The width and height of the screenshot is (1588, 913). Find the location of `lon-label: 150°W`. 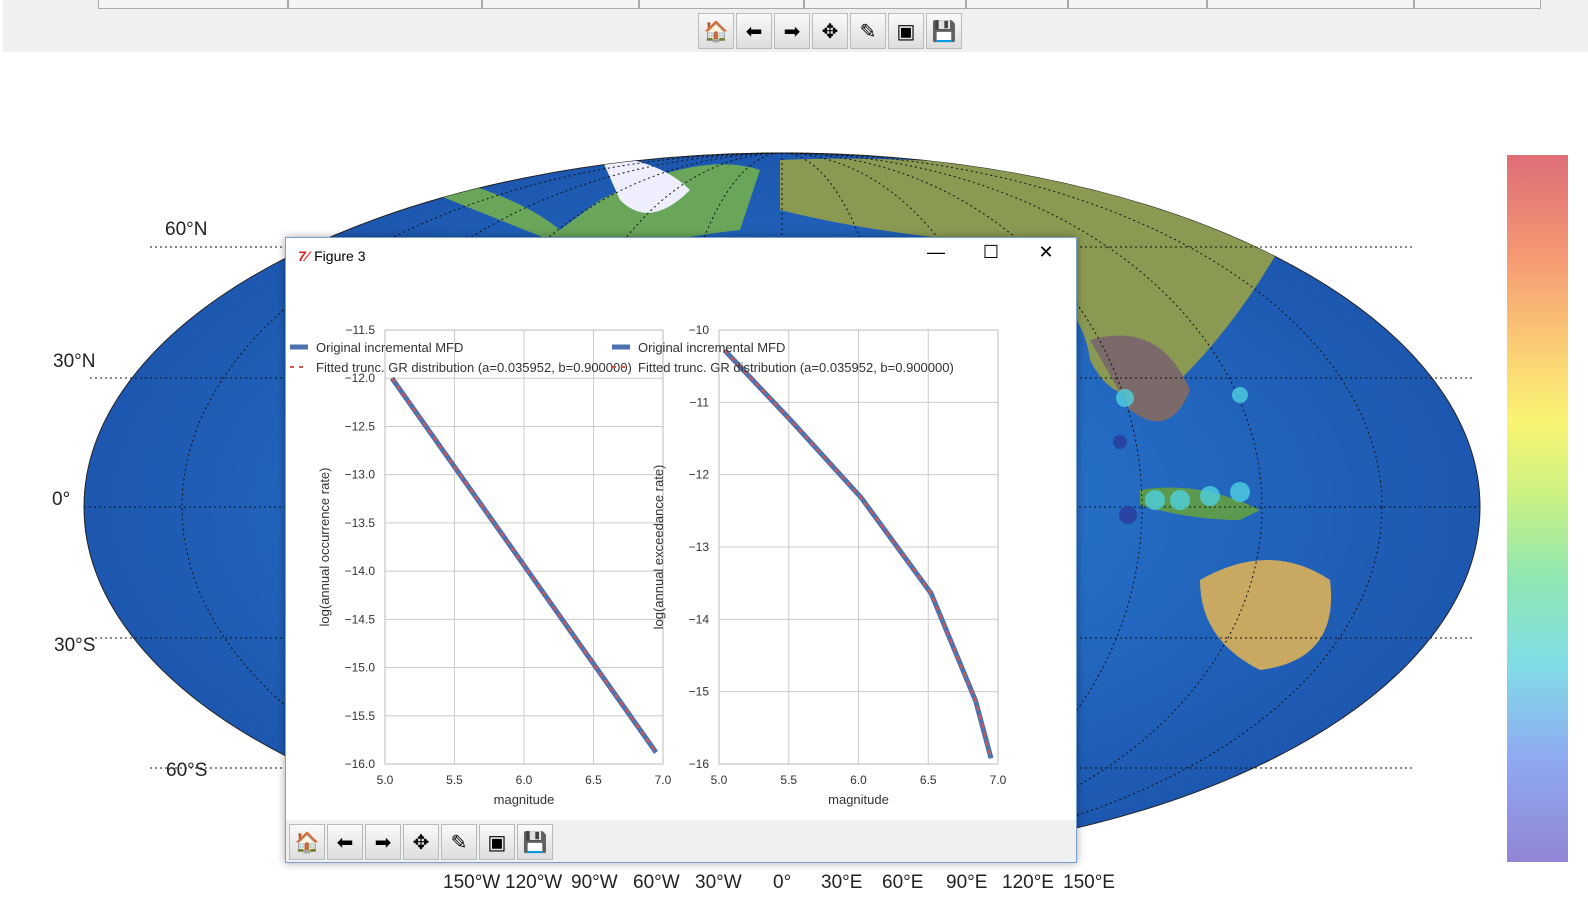

lon-label: 150°W is located at coordinates (472, 882).